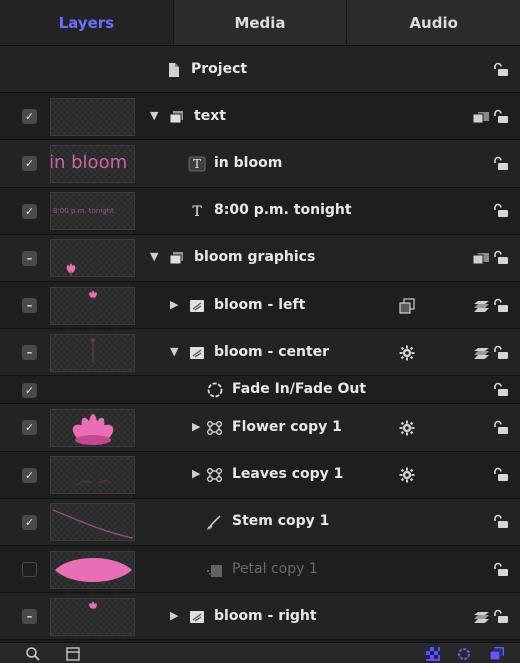 Image resolution: width=520 pixels, height=663 pixels. I want to click on layer-thumbnail: 8:00 p.m. tonight, so click(92, 211).